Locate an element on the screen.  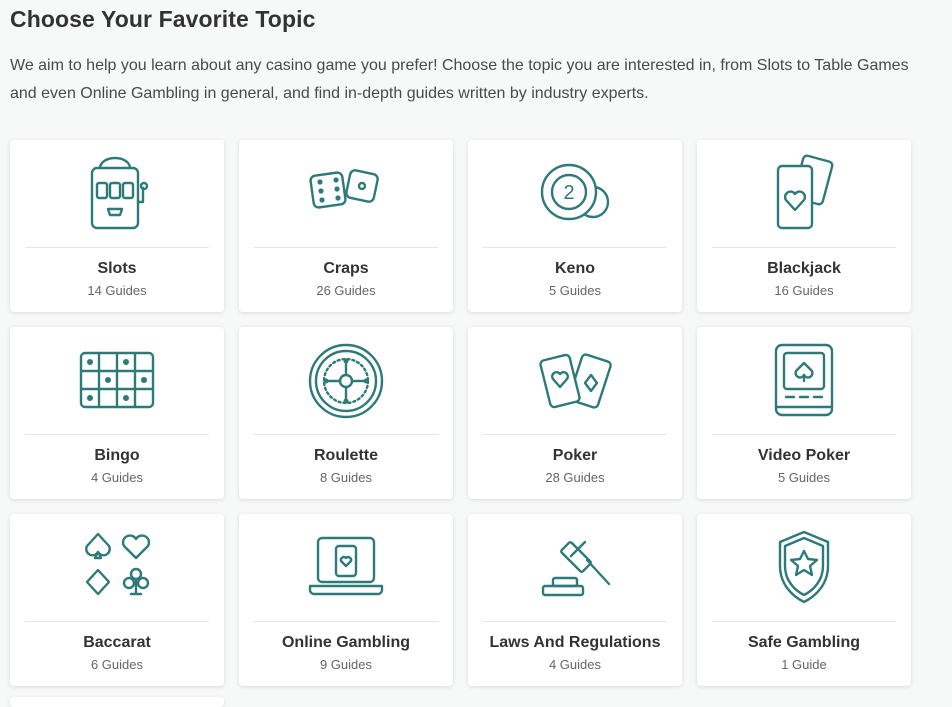
topic-name: Safe Gambling is located at coordinates (804, 642).